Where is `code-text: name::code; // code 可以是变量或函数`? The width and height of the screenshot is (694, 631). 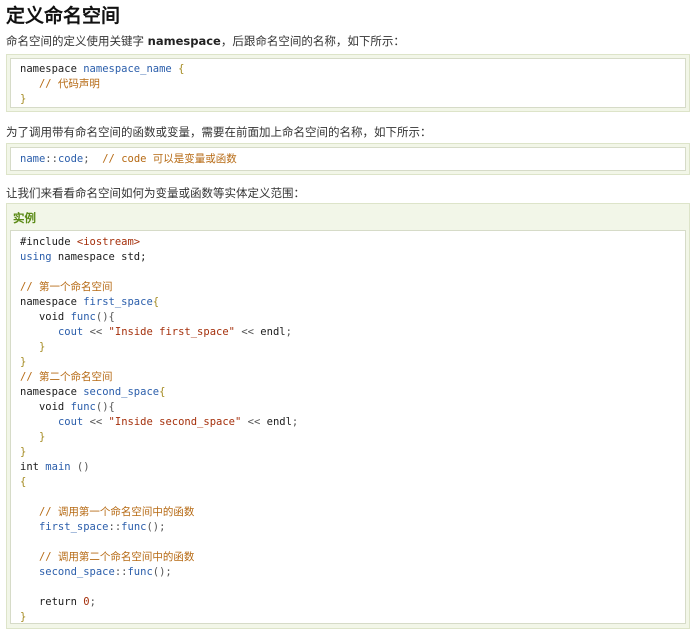
code-text: name::code; // code 可以是变量或函数 is located at coordinates (128, 159).